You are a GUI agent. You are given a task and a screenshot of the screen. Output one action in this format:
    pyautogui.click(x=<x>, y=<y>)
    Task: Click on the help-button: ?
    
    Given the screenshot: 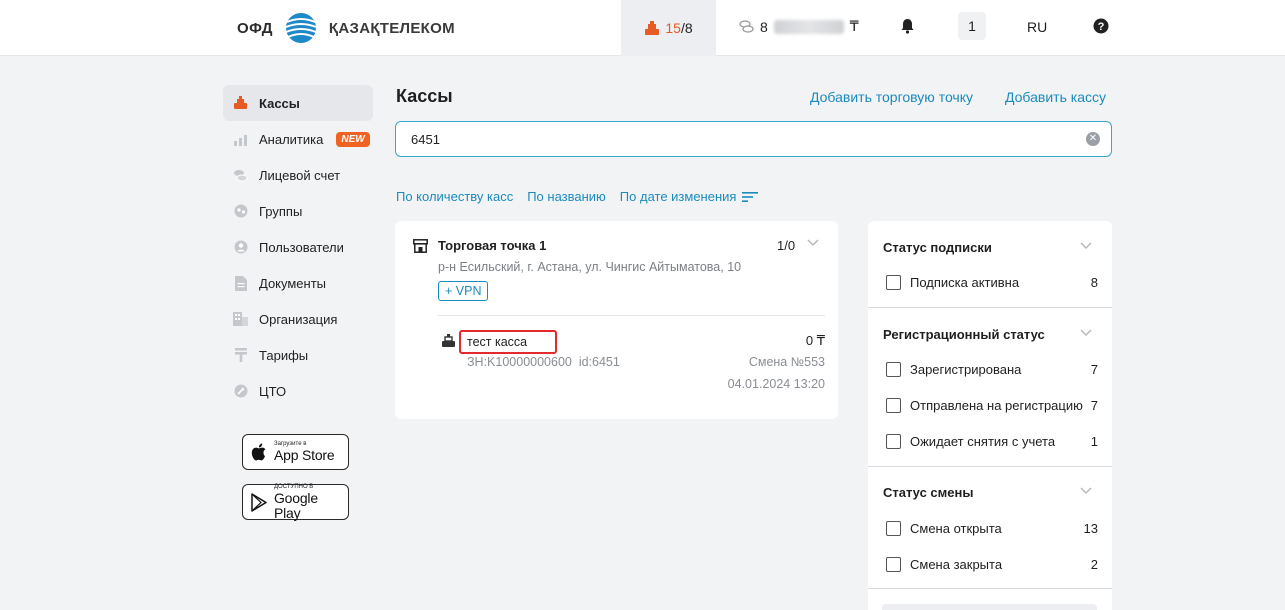 What is the action you would take?
    pyautogui.click(x=1101, y=27)
    